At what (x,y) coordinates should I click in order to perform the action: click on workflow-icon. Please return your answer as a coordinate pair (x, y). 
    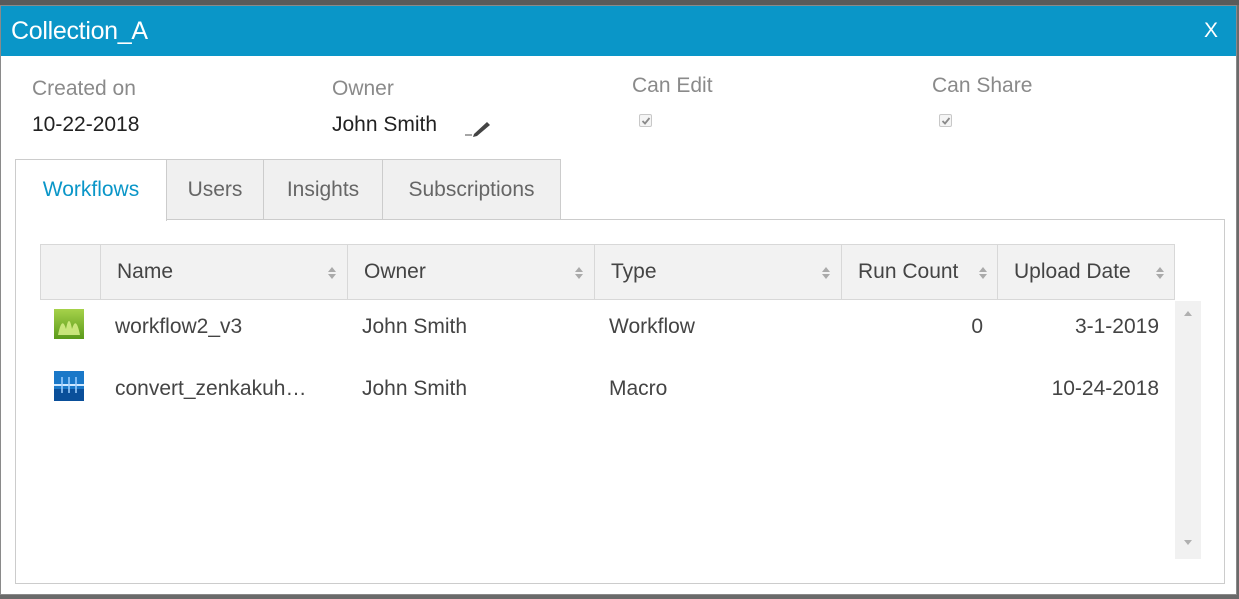
    Looking at the image, I should click on (69, 324).